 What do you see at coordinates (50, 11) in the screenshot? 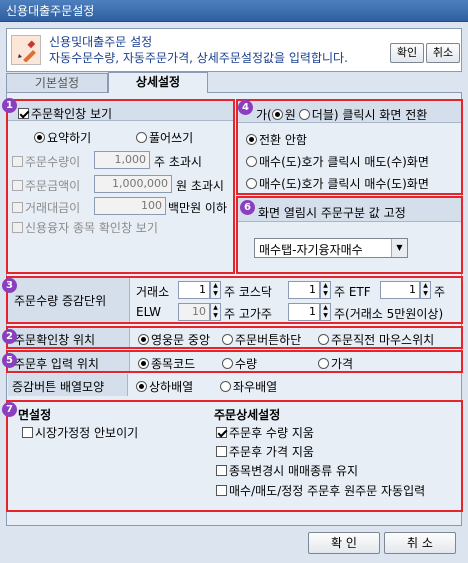
I see `window-title: 신용대출주문설정` at bounding box center [50, 11].